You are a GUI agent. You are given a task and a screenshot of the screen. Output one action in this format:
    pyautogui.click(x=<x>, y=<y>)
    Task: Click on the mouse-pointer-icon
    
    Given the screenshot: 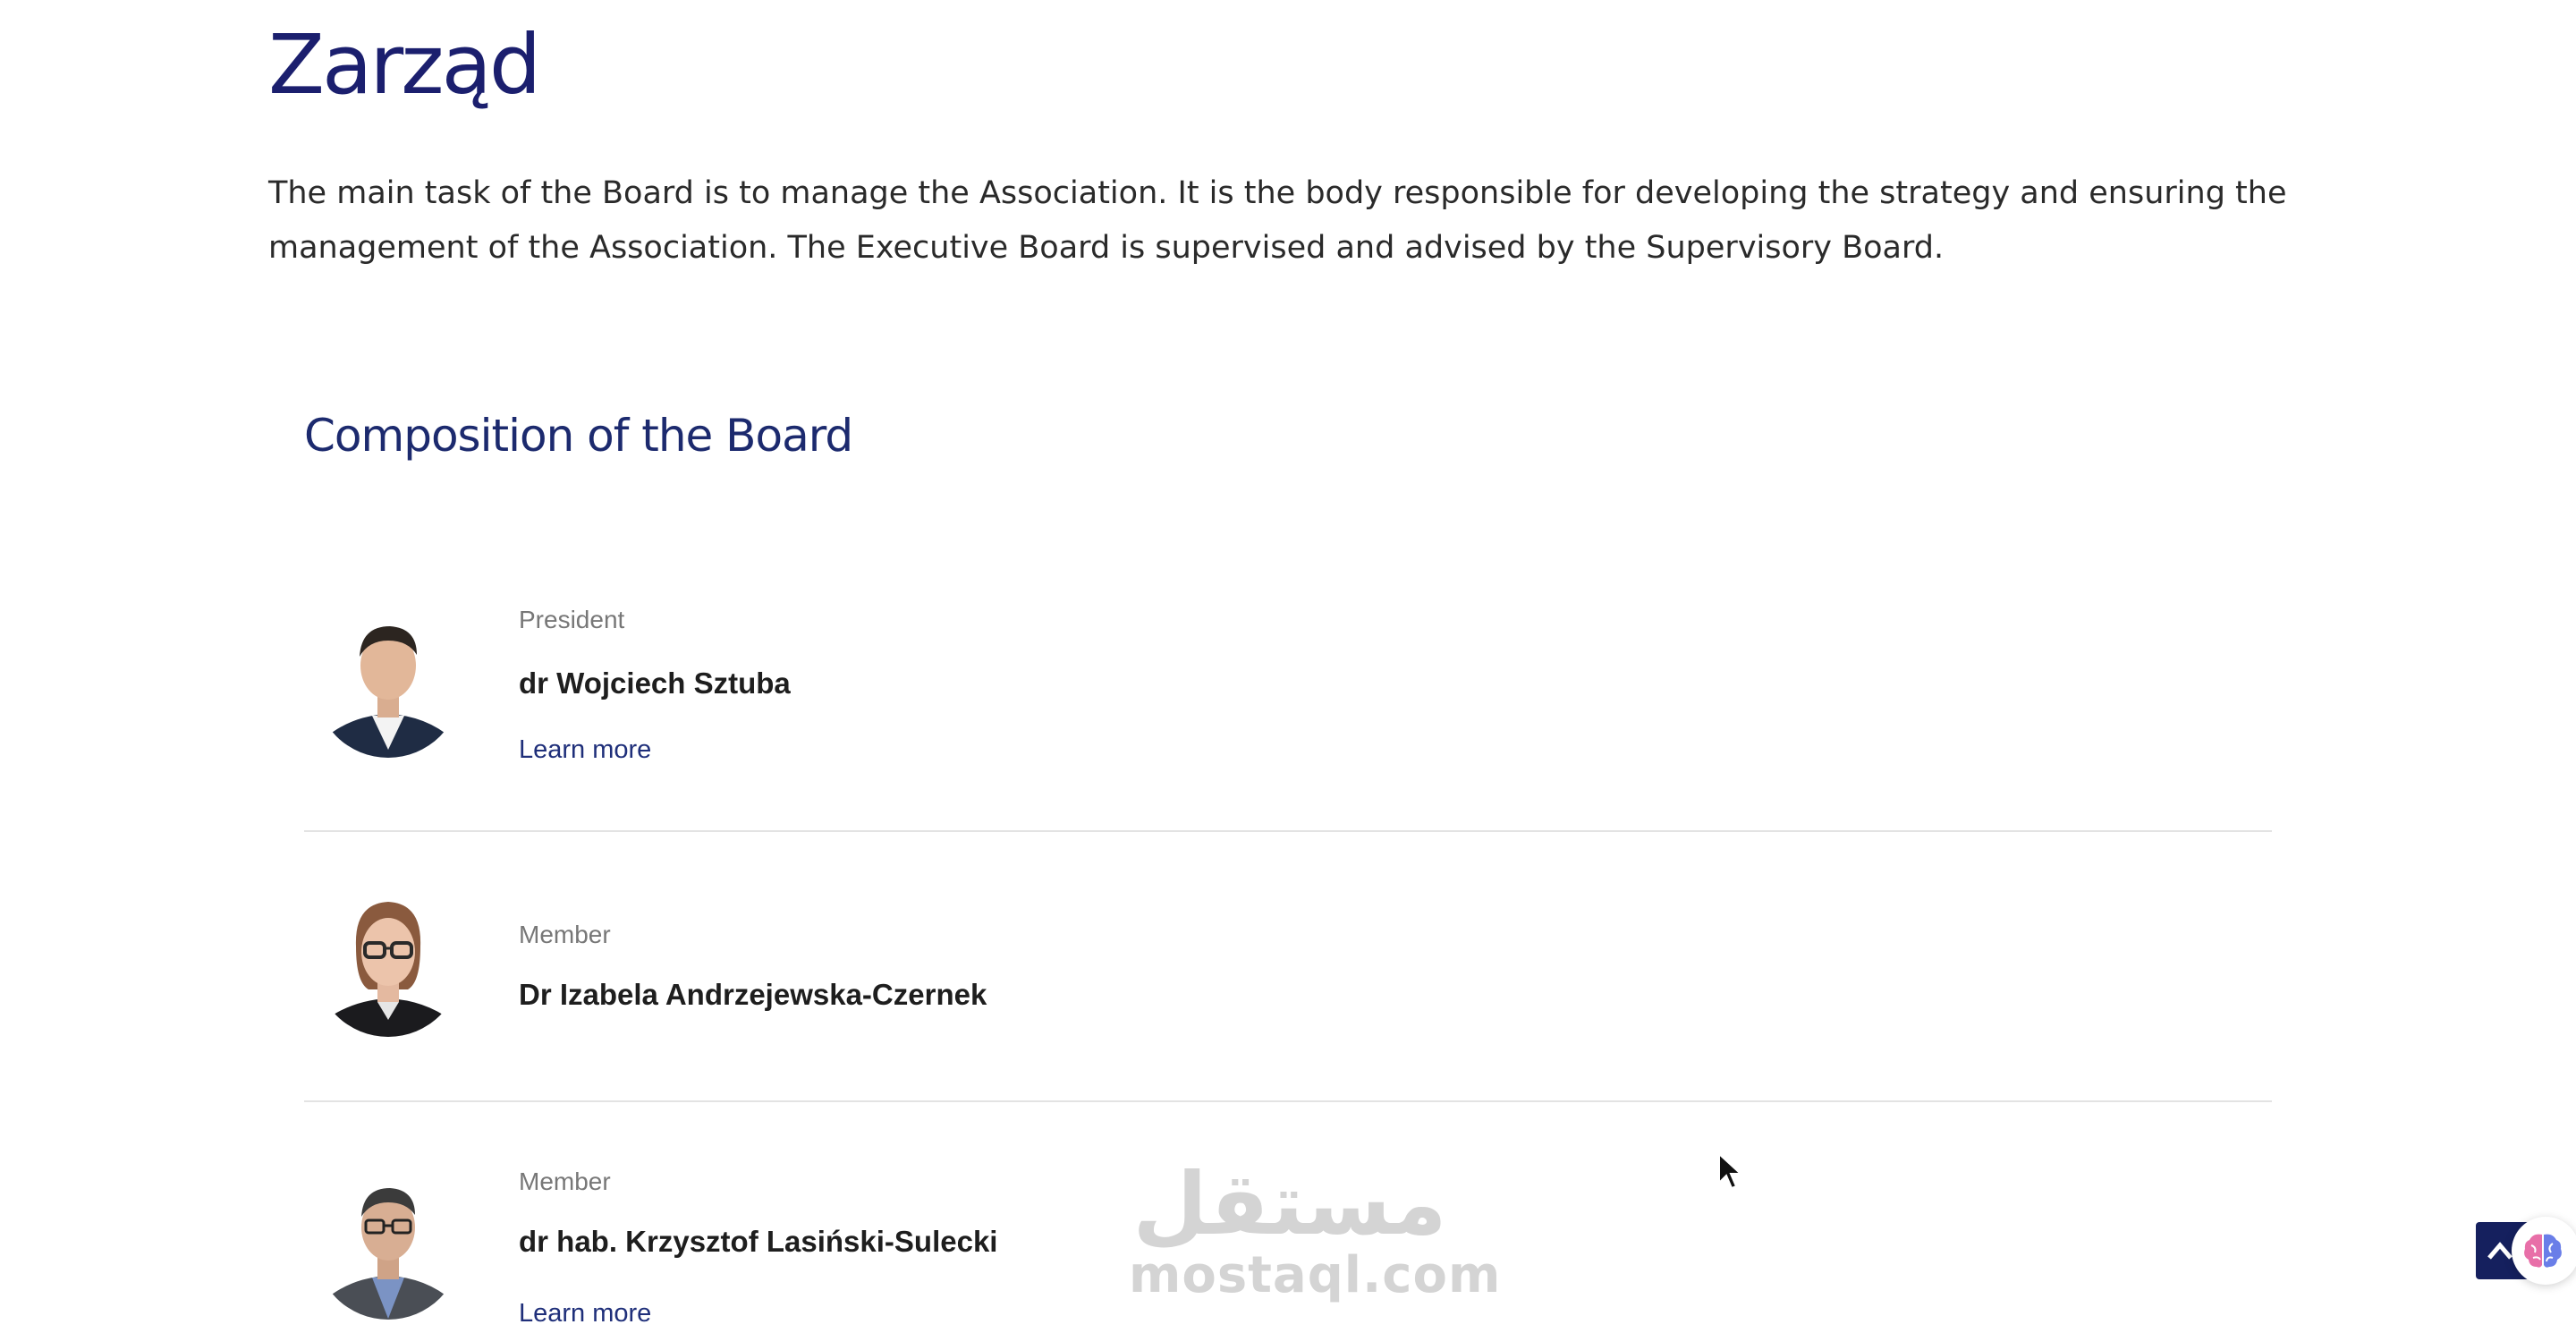 What is the action you would take?
    pyautogui.click(x=1730, y=1171)
    